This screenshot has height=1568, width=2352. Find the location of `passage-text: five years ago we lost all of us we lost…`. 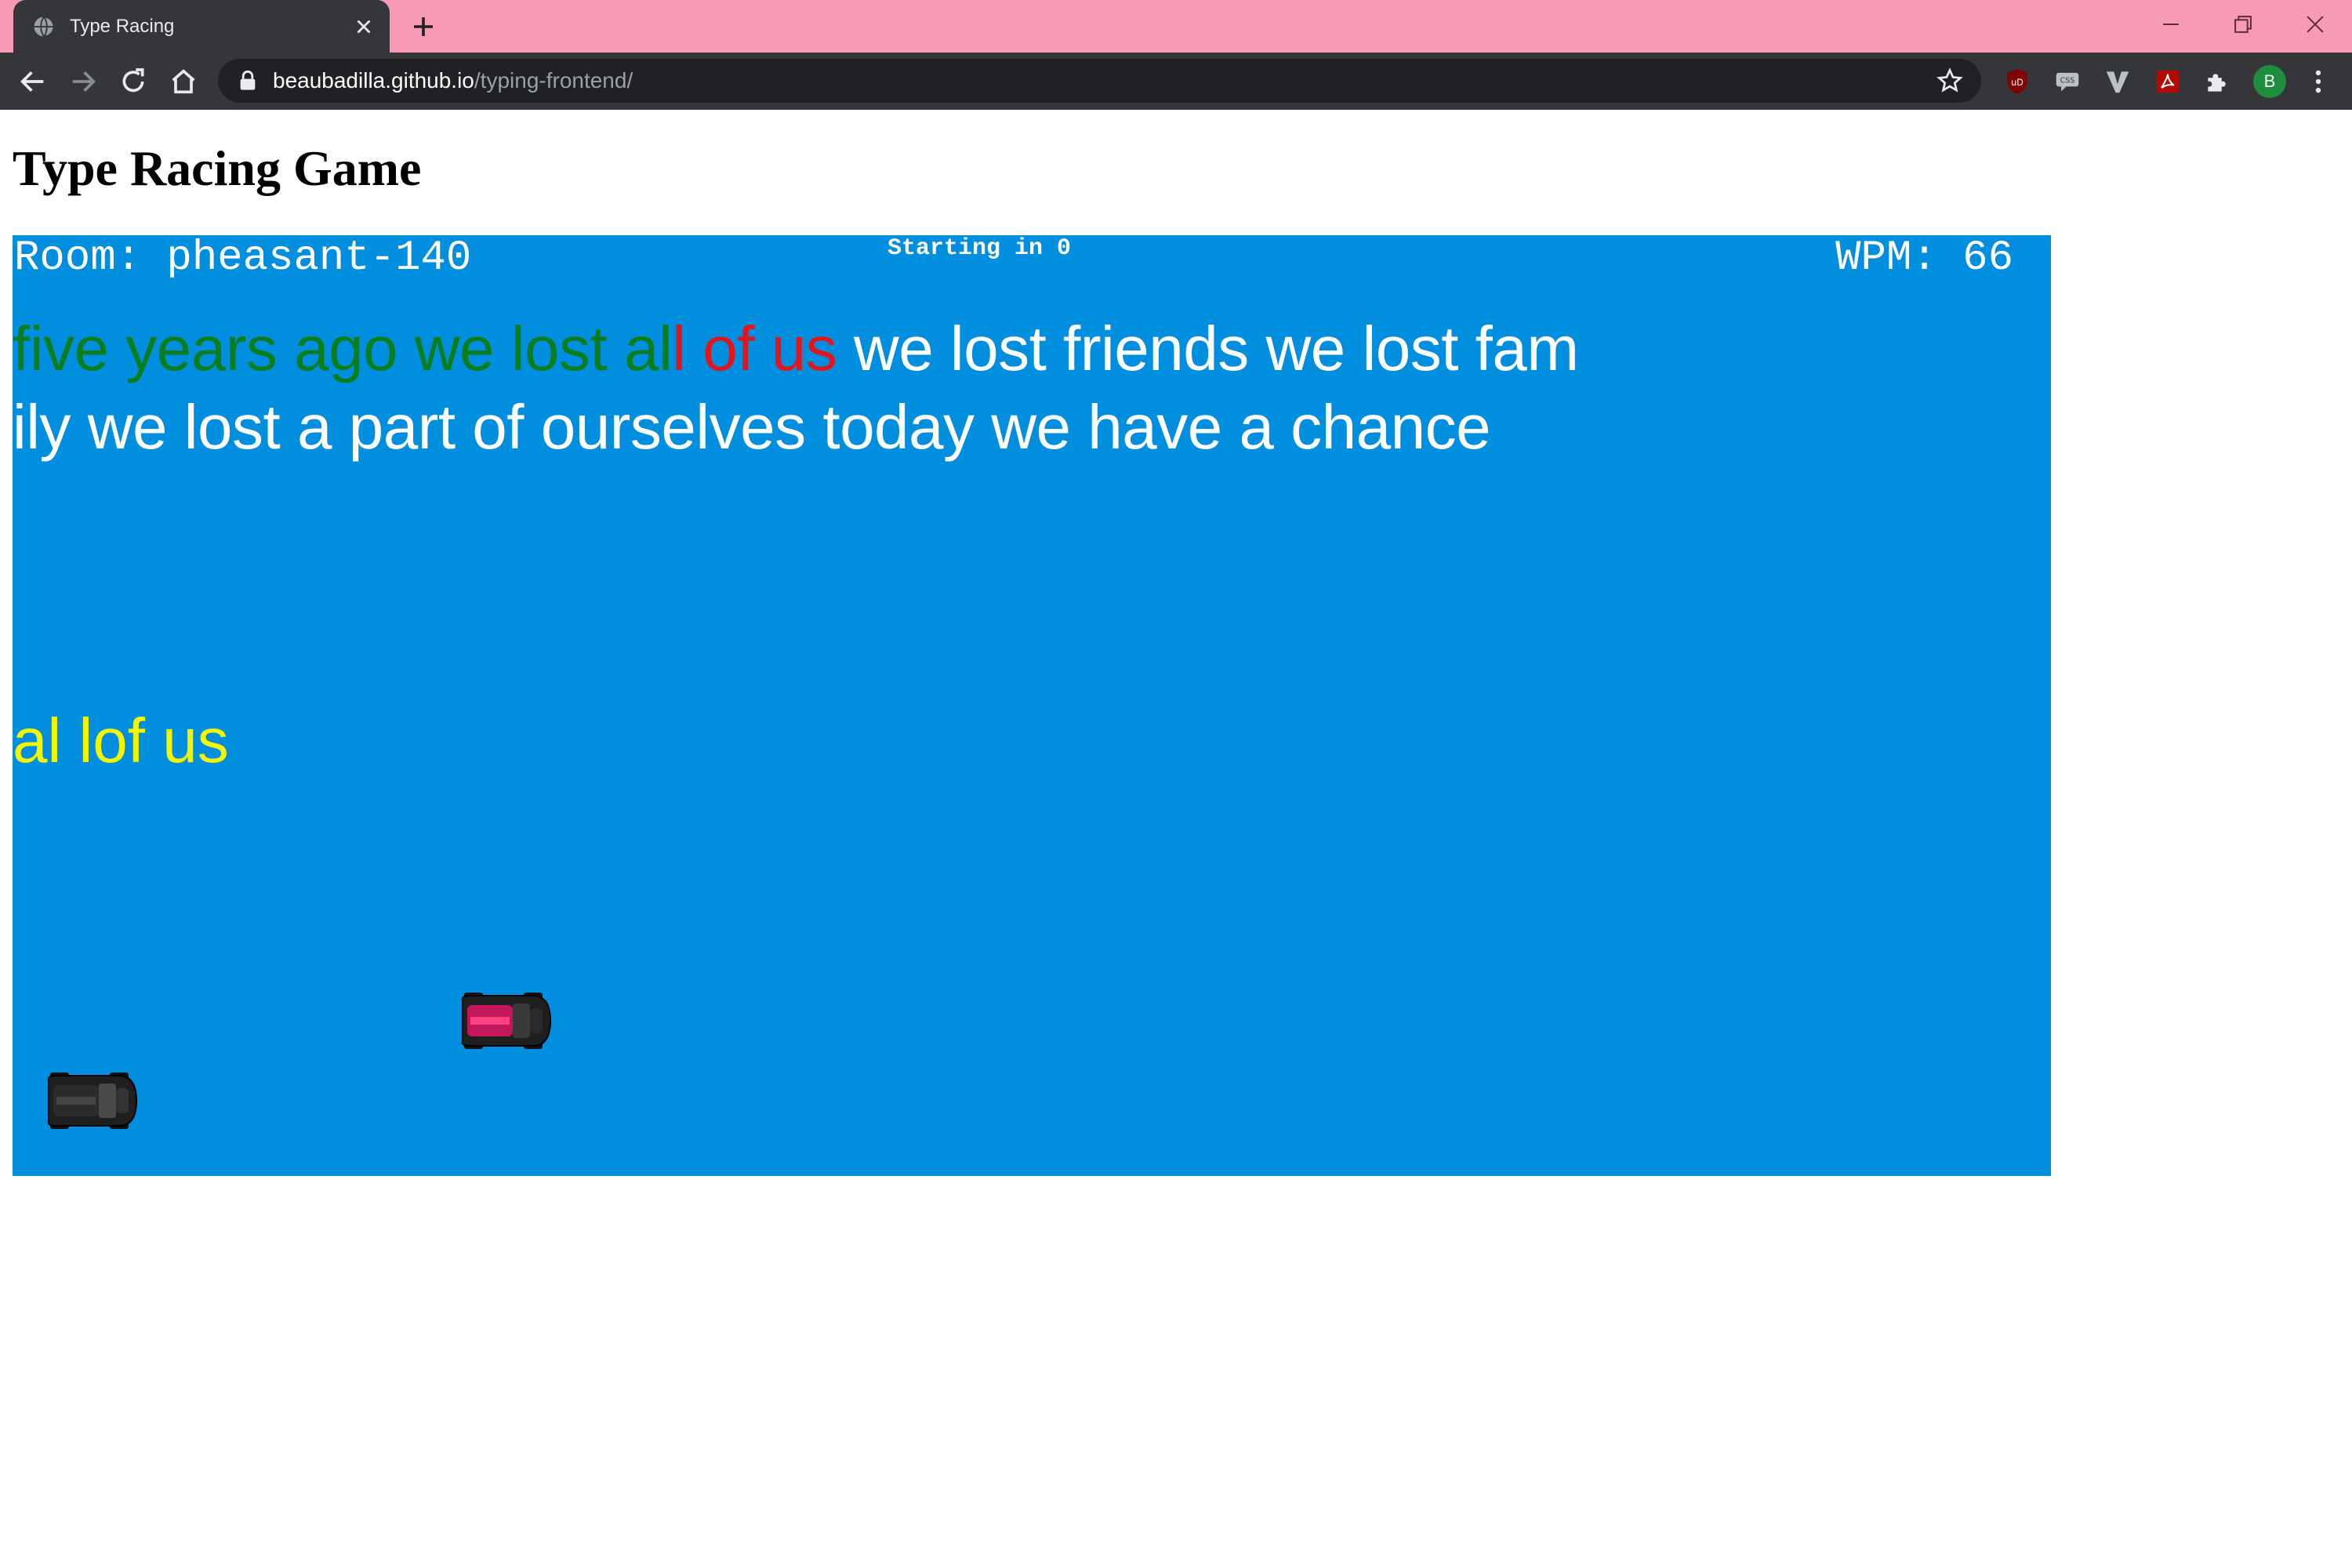

passage-text: five years ago we lost all of us we lost… is located at coordinates (836, 388).